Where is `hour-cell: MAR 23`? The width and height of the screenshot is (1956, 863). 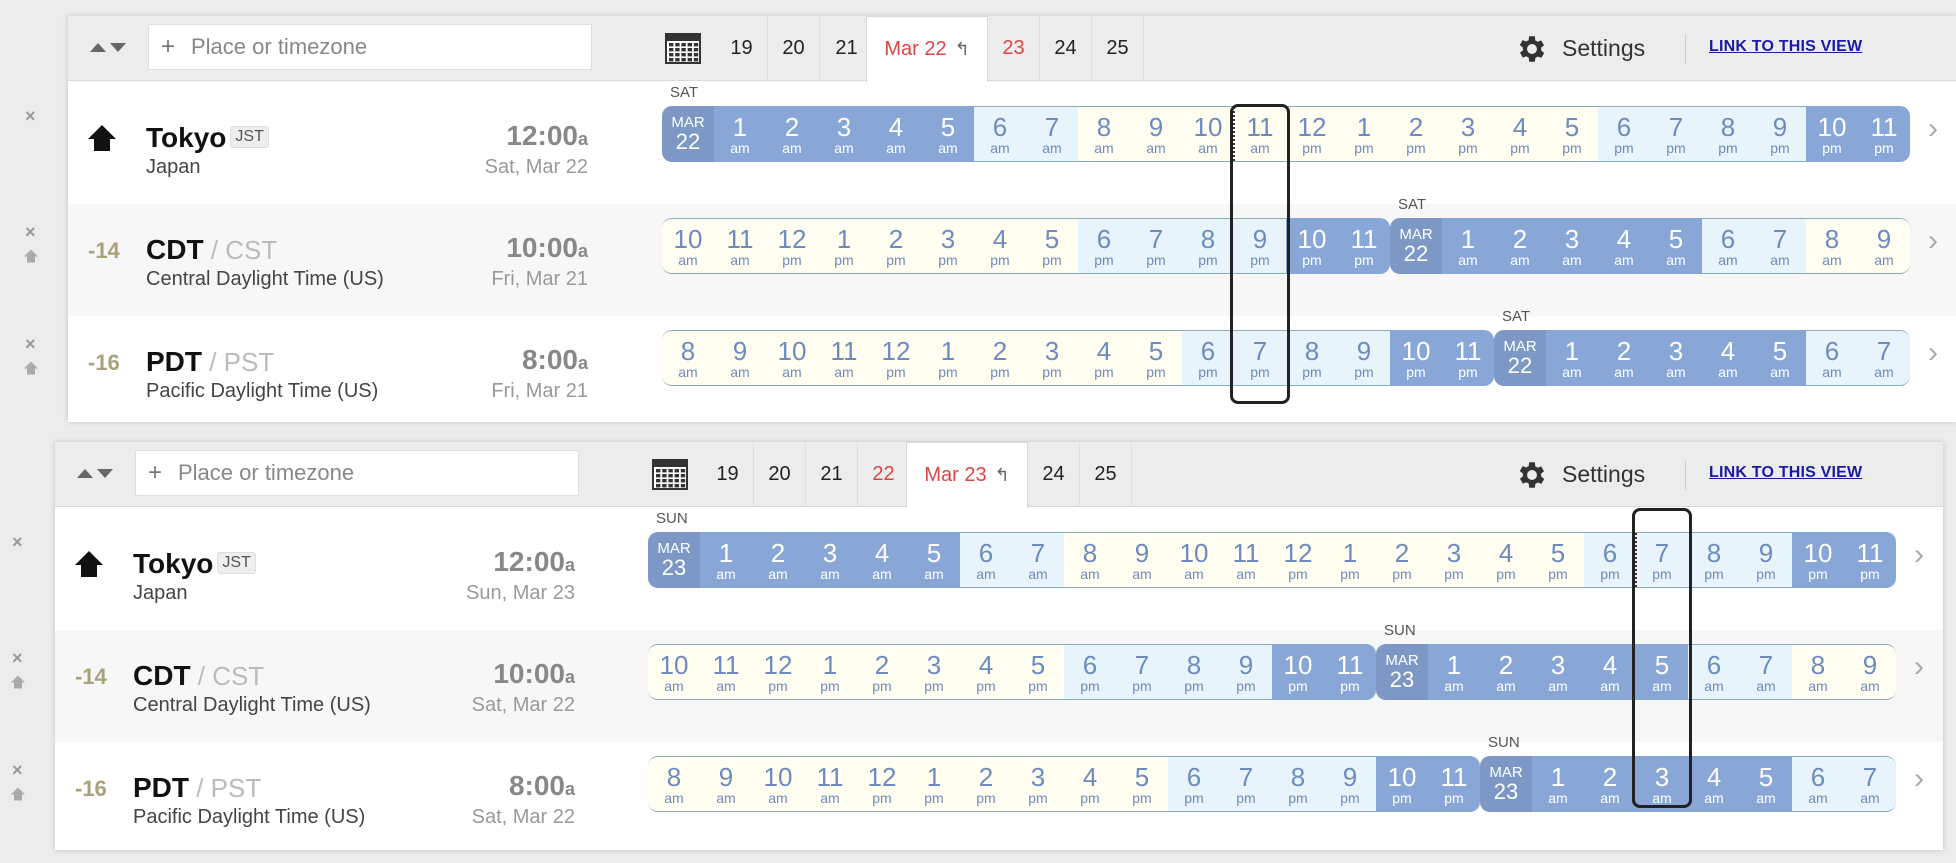 hour-cell: MAR 23 is located at coordinates (674, 560).